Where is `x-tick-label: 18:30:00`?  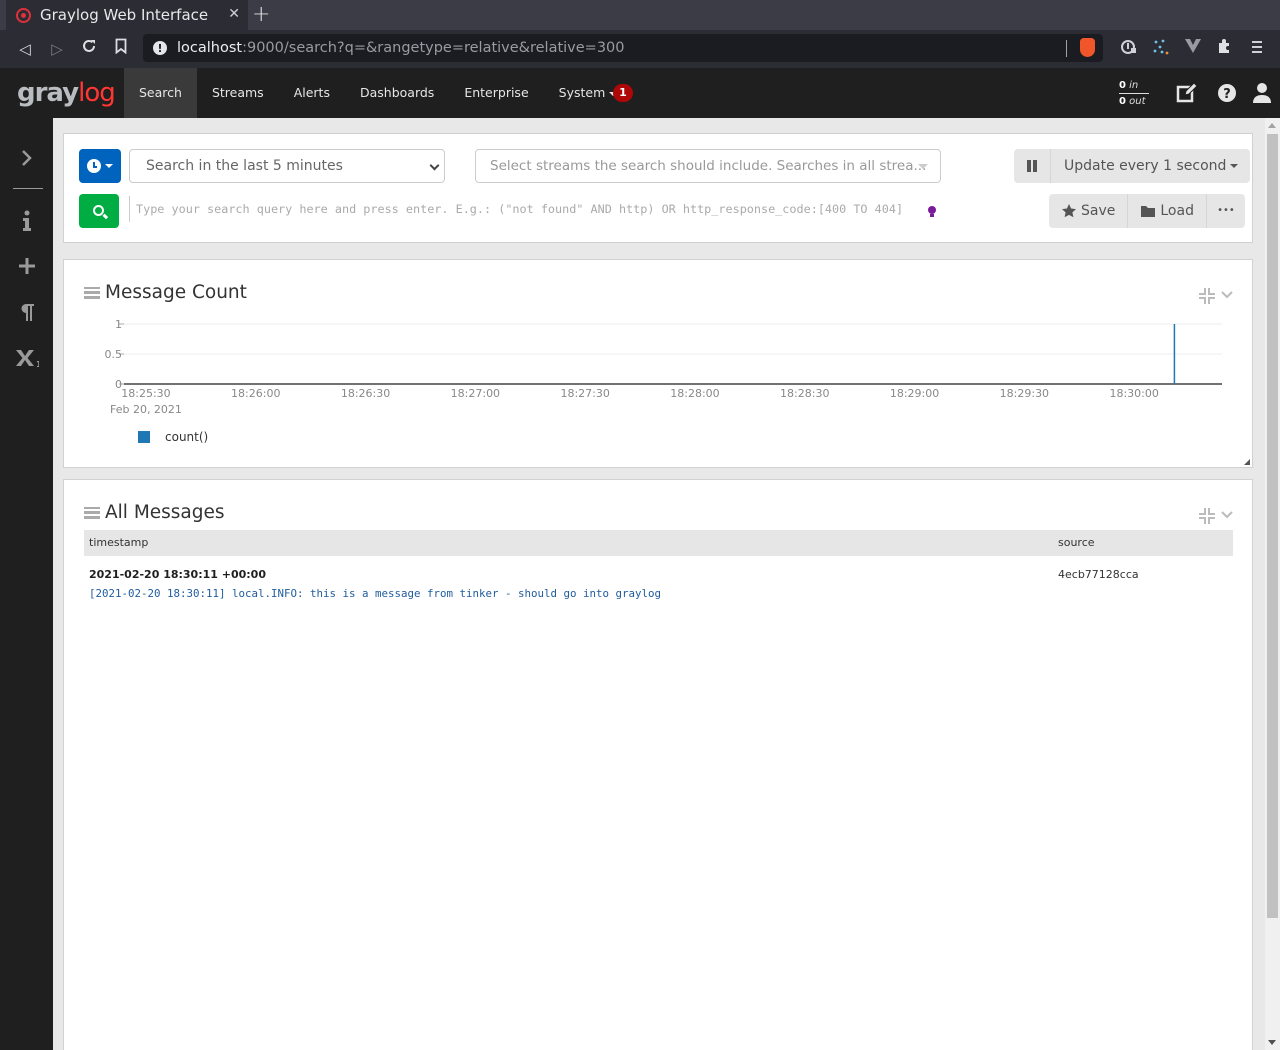 x-tick-label: 18:30:00 is located at coordinates (1133, 393).